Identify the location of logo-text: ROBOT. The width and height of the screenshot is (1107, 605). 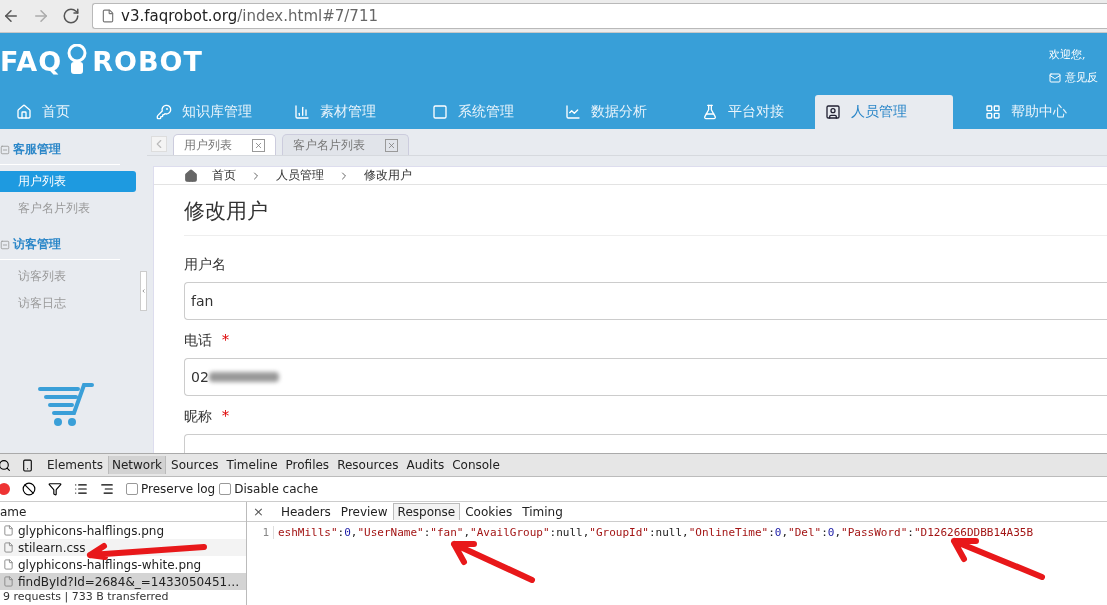
(147, 61).